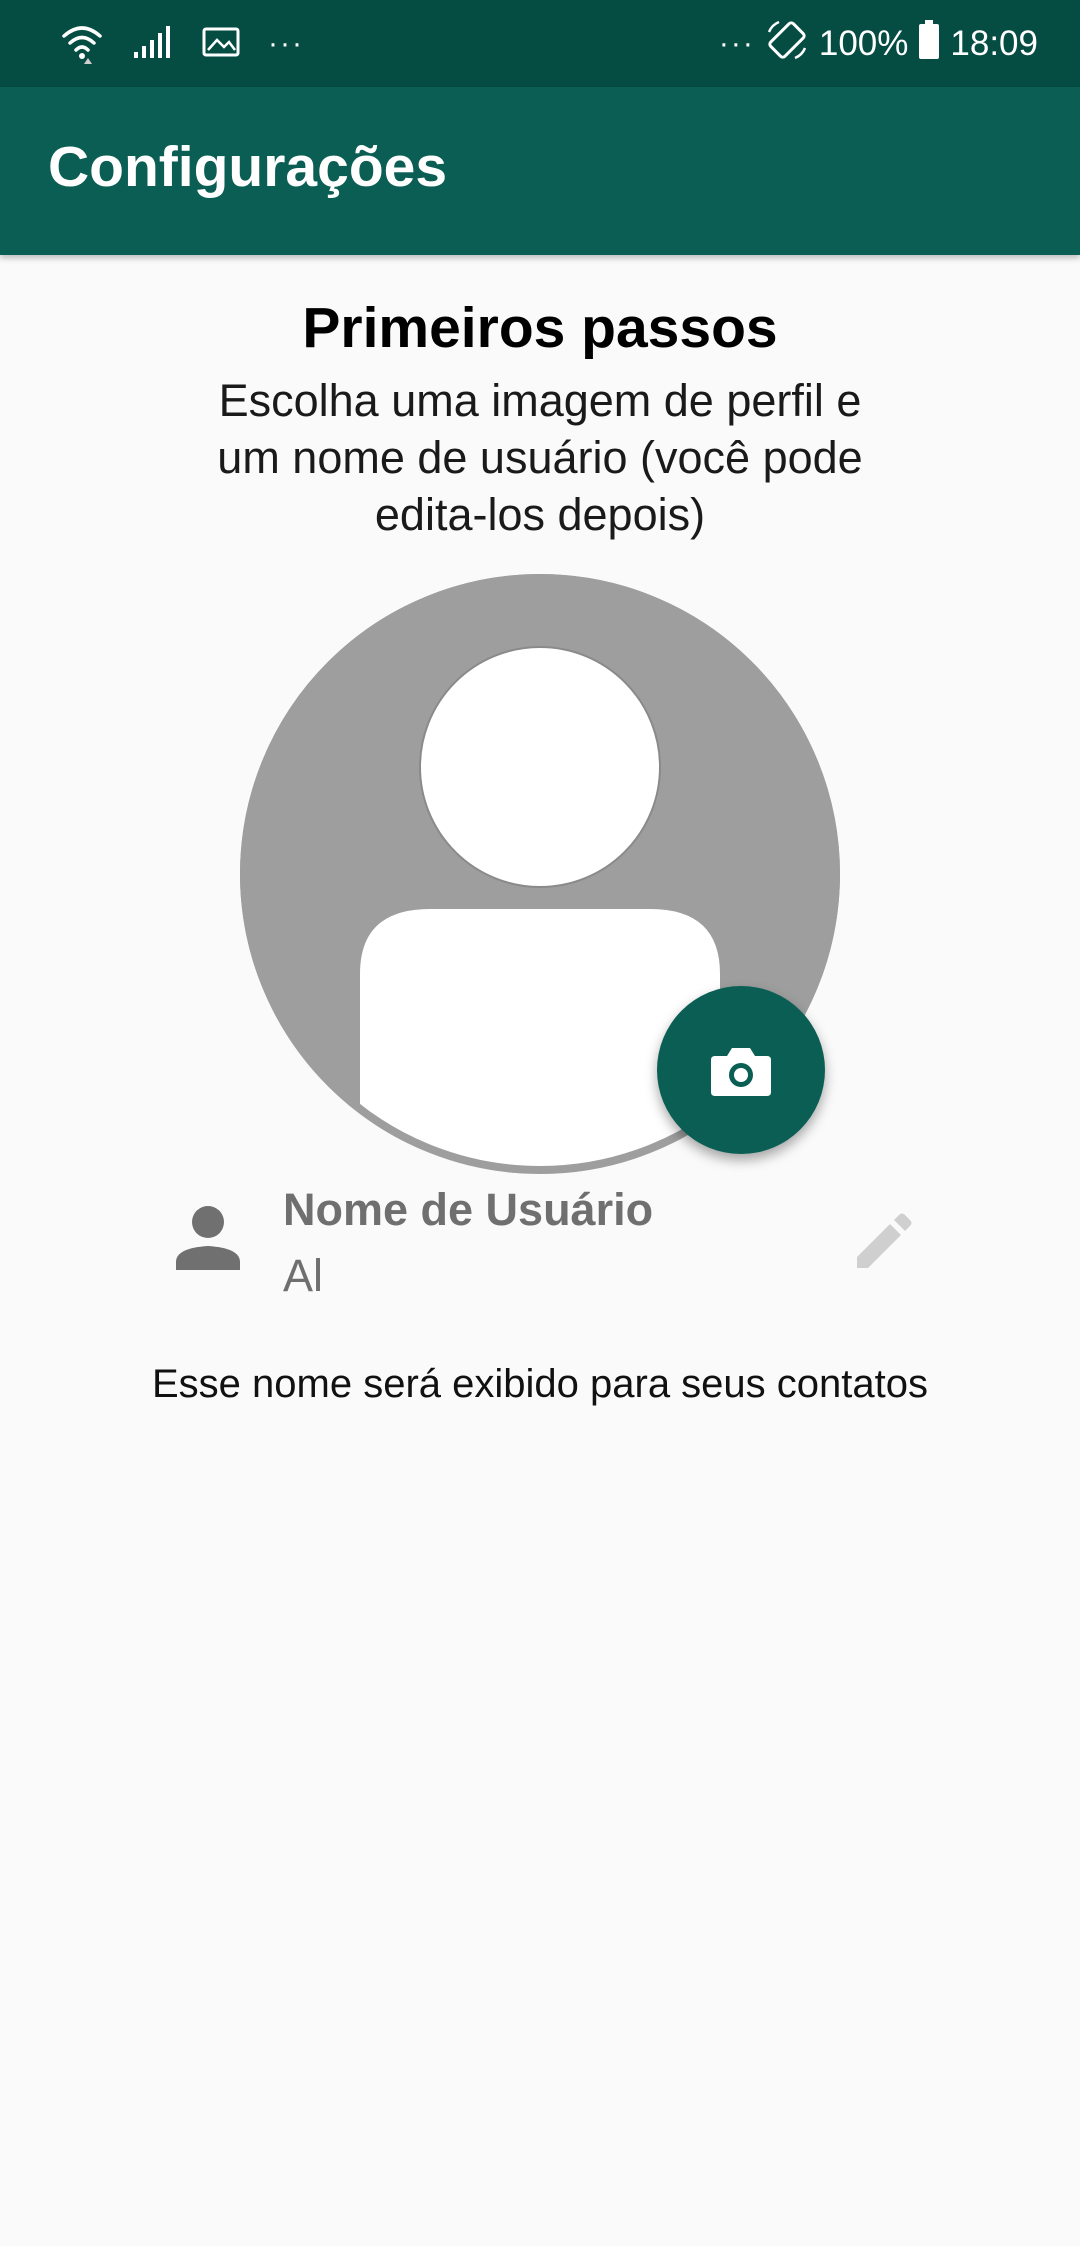  Describe the element at coordinates (182, 44) in the screenshot. I see `status-bar-left: ···` at that location.